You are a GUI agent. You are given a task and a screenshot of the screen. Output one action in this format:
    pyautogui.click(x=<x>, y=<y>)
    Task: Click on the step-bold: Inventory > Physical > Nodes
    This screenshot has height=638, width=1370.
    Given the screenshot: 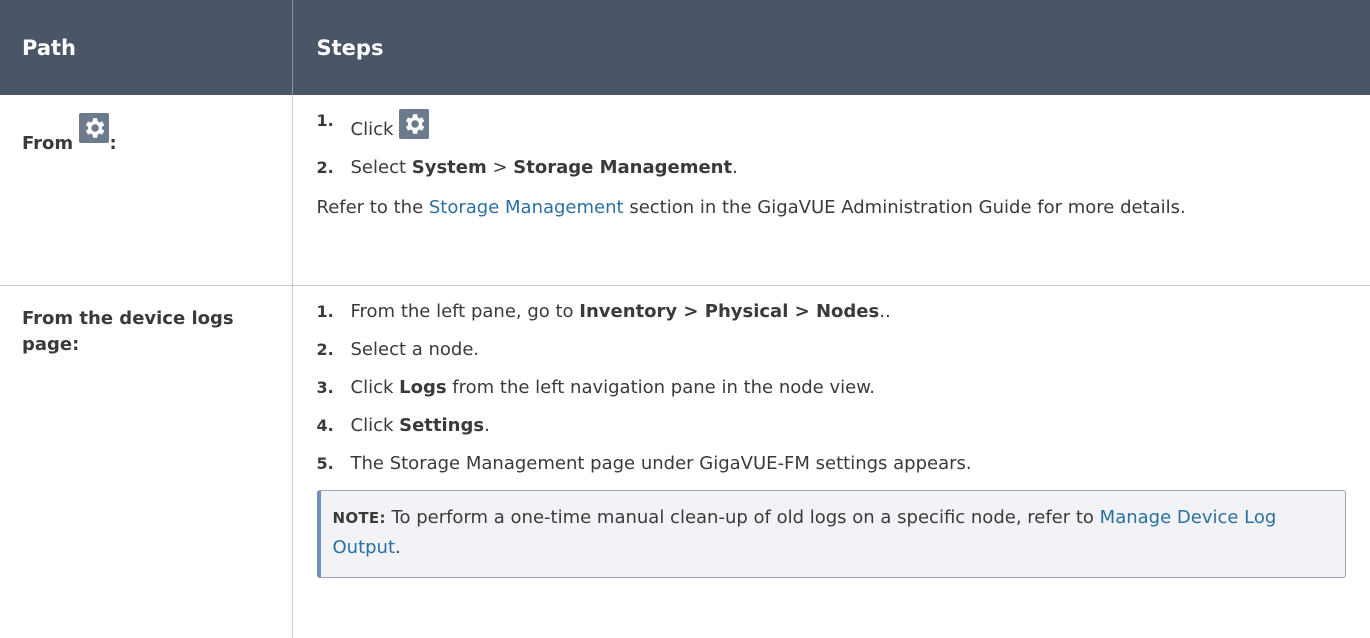 What is the action you would take?
    pyautogui.click(x=729, y=311)
    